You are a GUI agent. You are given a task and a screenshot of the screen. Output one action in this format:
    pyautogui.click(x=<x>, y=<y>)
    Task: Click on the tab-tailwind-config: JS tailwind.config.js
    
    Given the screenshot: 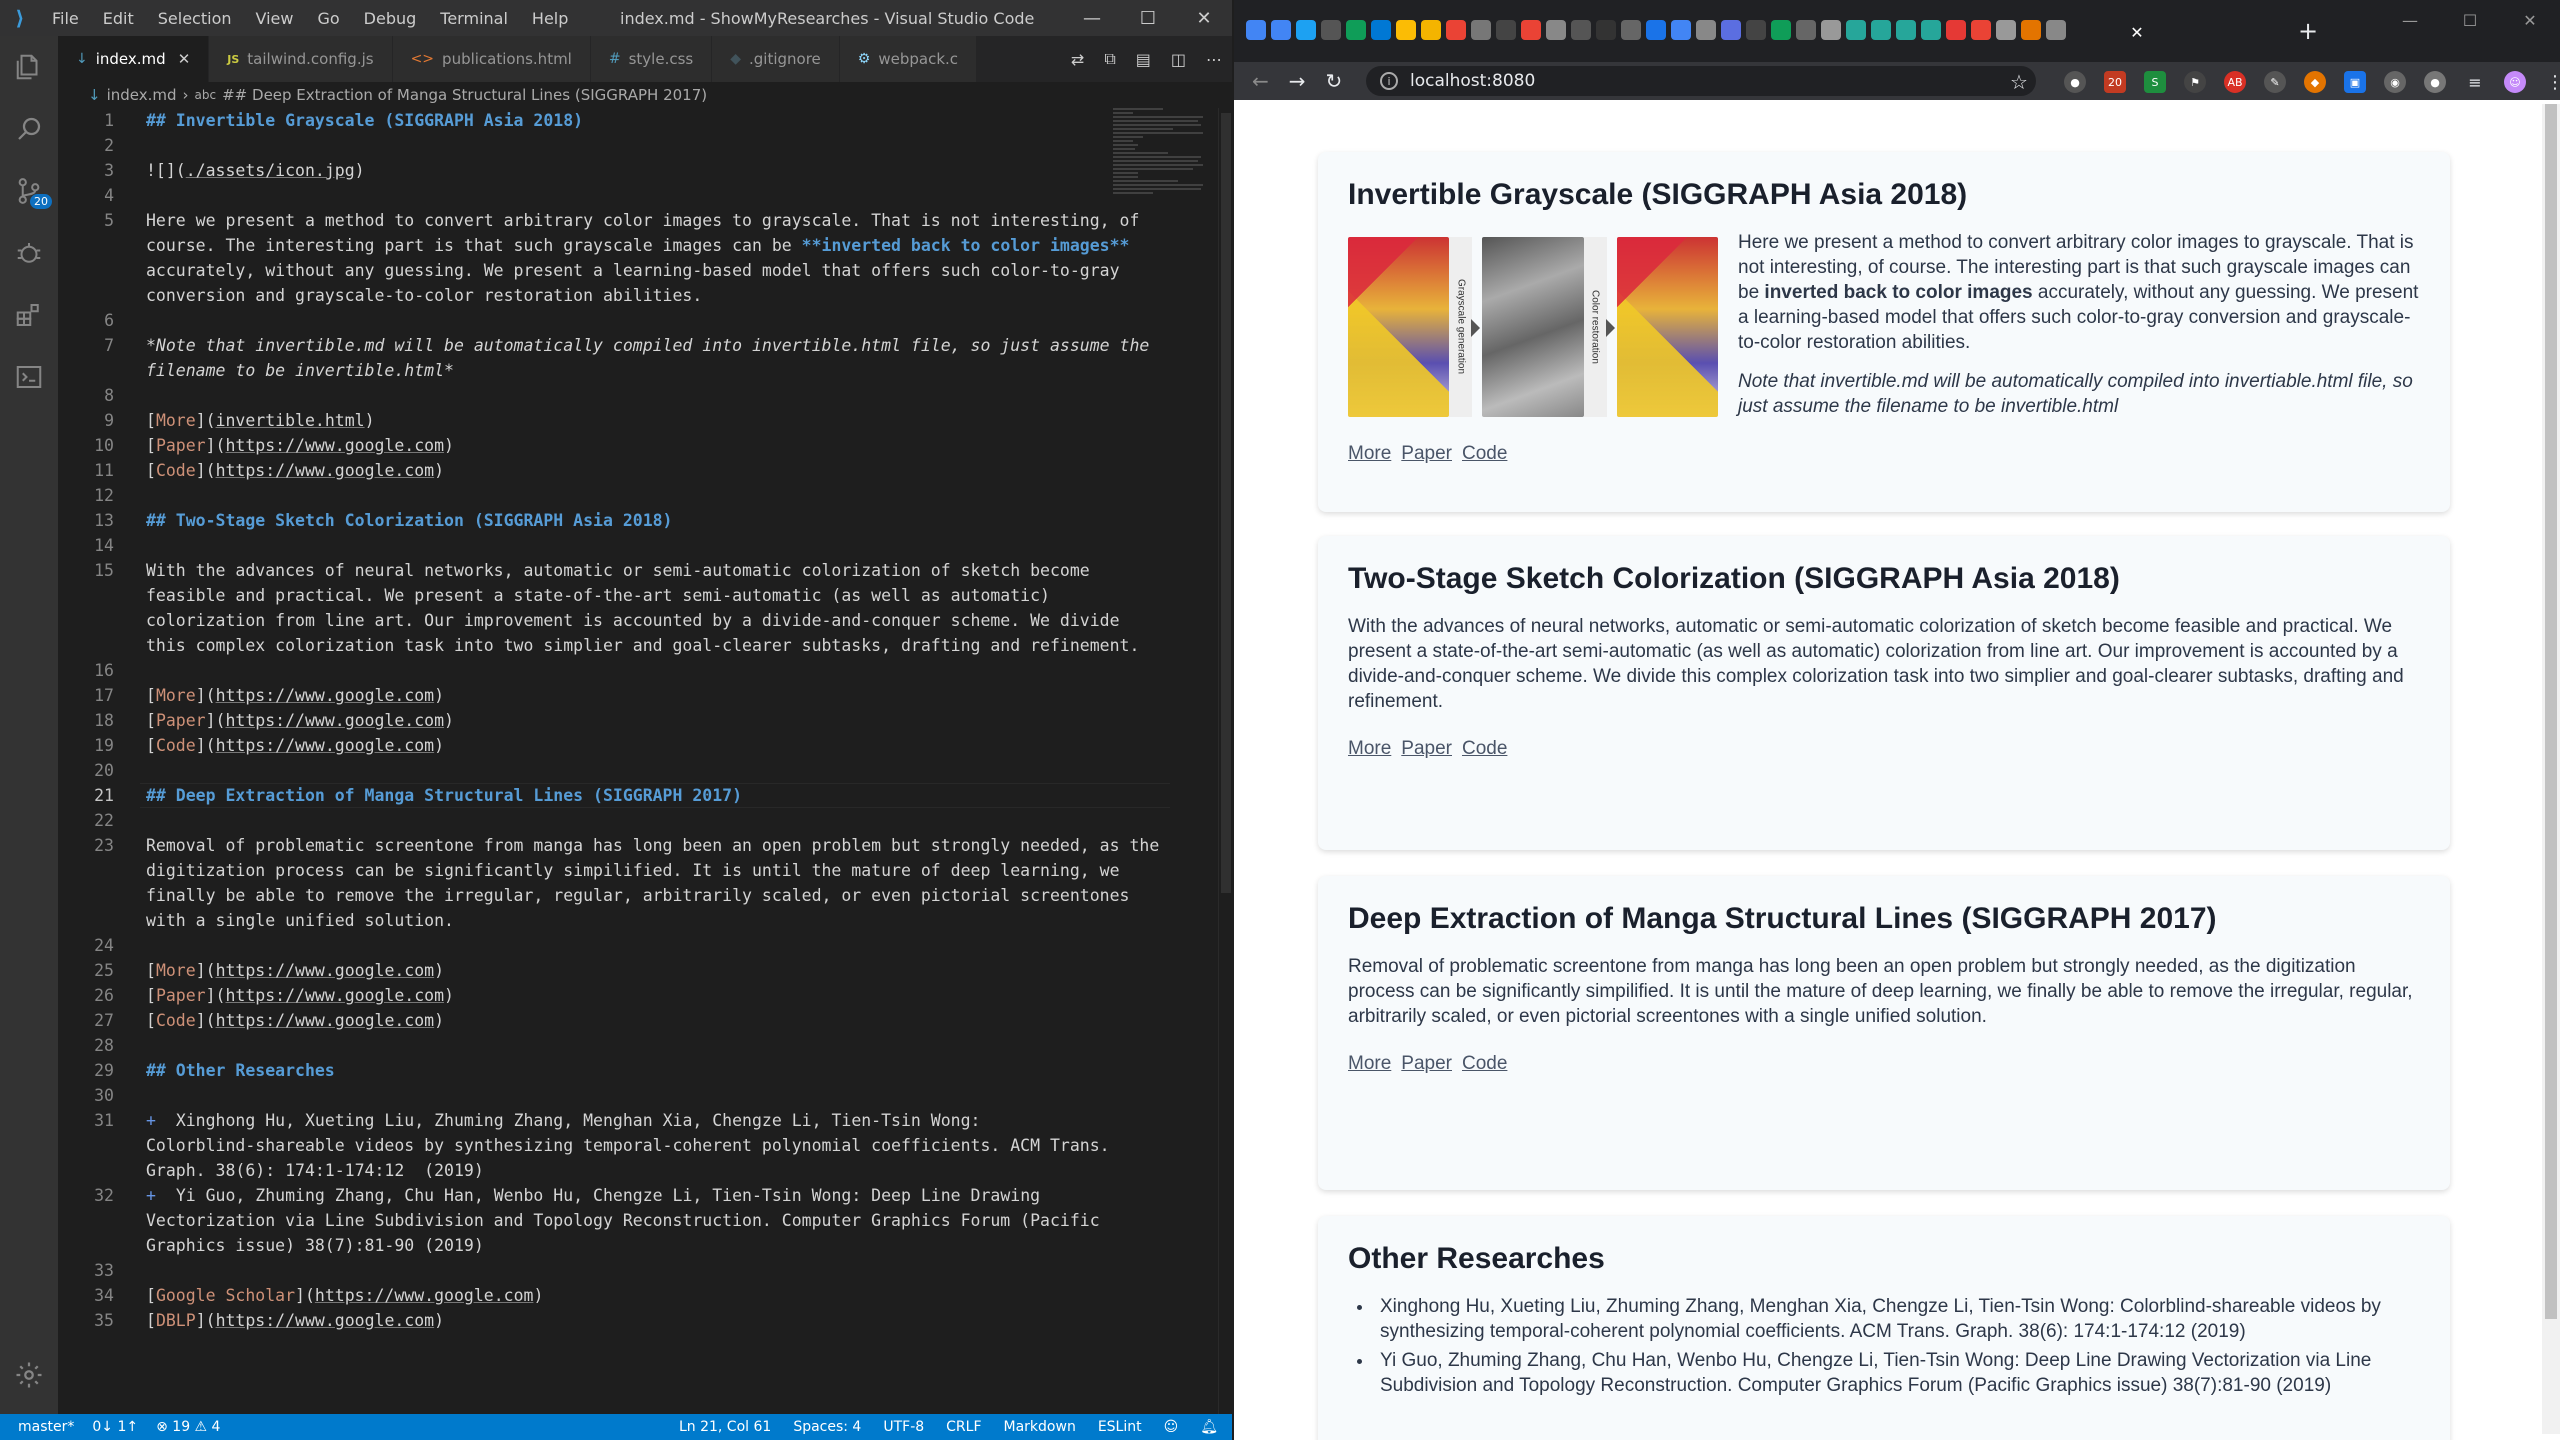 What is the action you would take?
    pyautogui.click(x=301, y=59)
    